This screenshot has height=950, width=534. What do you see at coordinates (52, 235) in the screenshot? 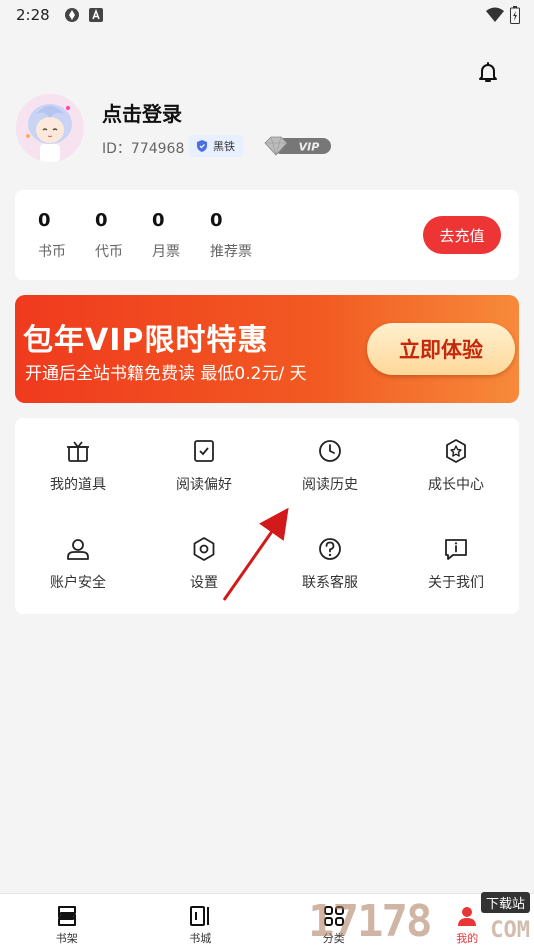
I see `wallet-book-coins: 0 书币` at bounding box center [52, 235].